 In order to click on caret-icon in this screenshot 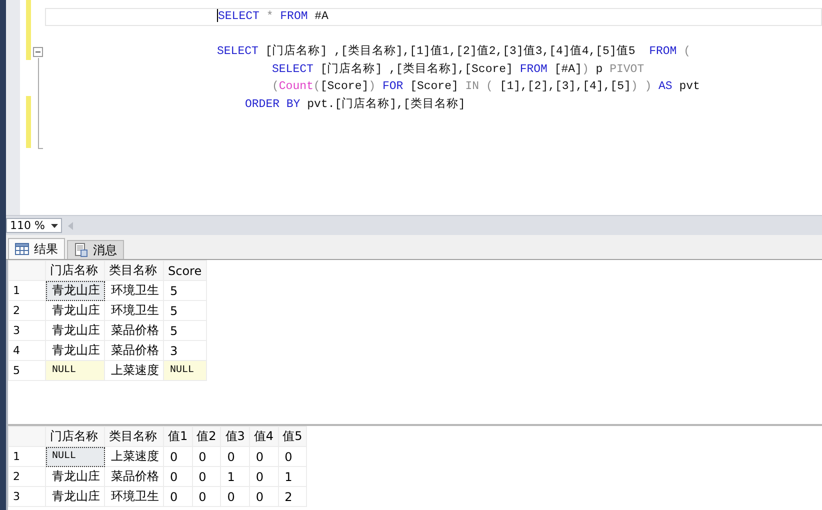, I will do `click(54, 226)`.